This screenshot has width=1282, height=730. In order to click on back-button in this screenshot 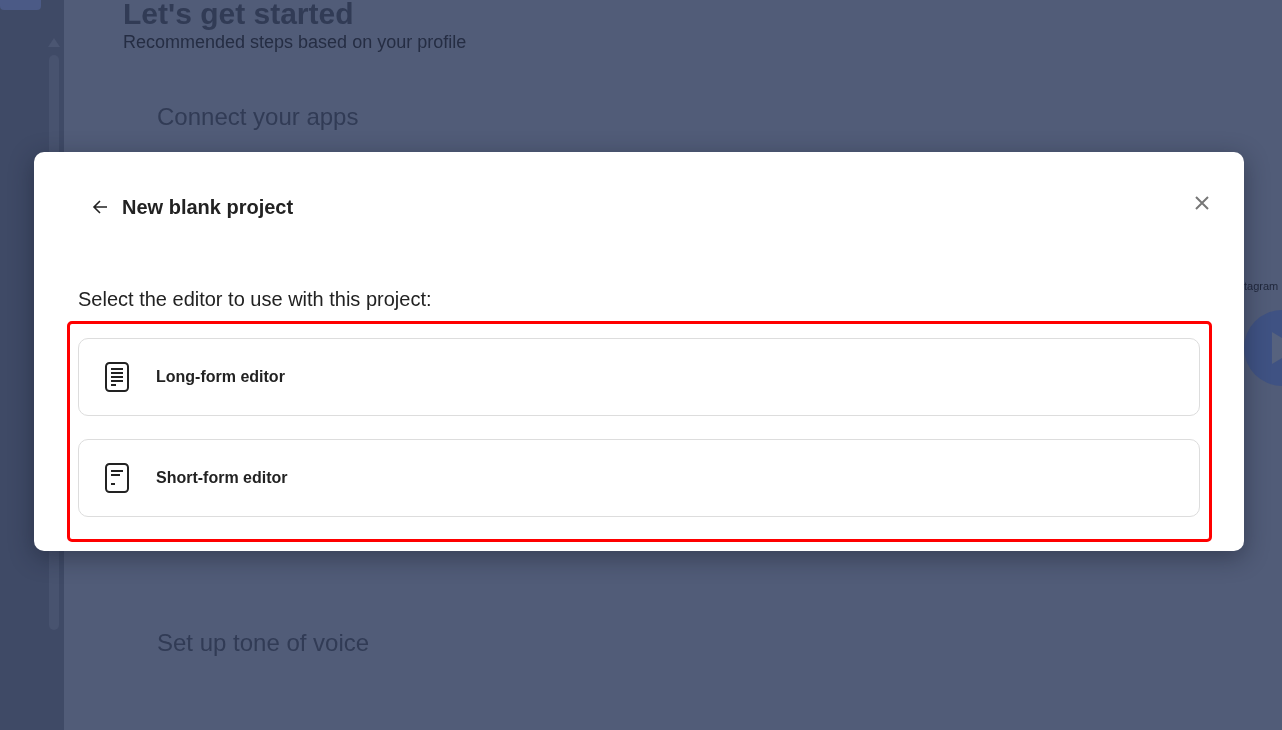, I will do `click(100, 207)`.